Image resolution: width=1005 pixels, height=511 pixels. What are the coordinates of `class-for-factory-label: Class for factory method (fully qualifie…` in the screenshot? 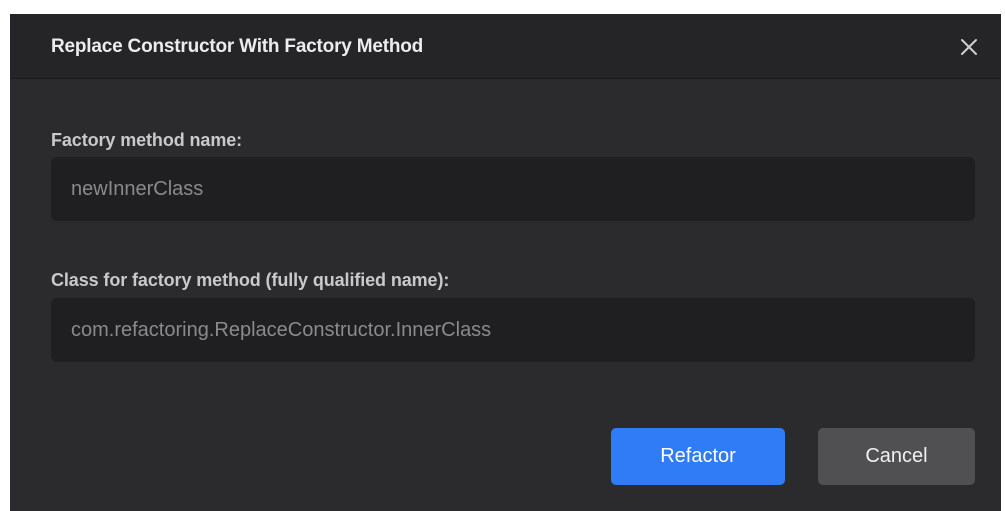 It's located at (250, 280).